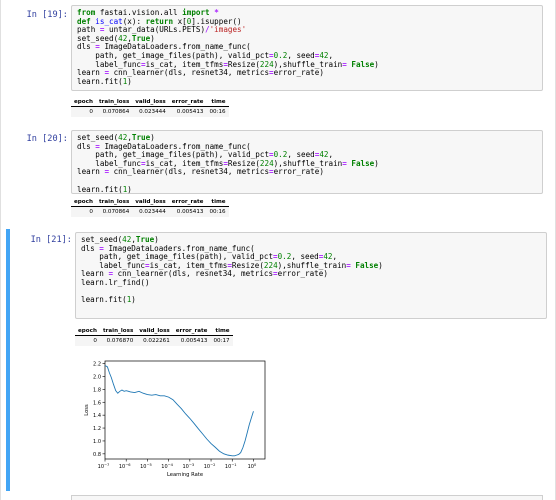  Describe the element at coordinates (51, 240) in the screenshot. I see `cell-prompt: In [21]:` at that location.